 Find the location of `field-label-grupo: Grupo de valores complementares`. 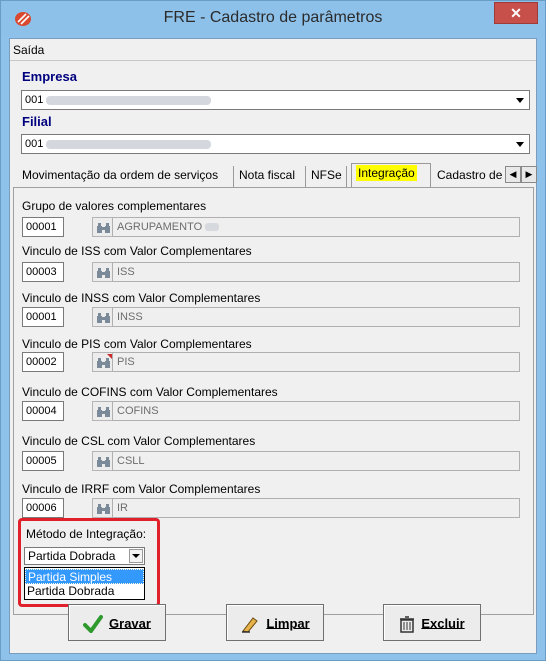

field-label-grupo: Grupo de valores complementares is located at coordinates (114, 206).